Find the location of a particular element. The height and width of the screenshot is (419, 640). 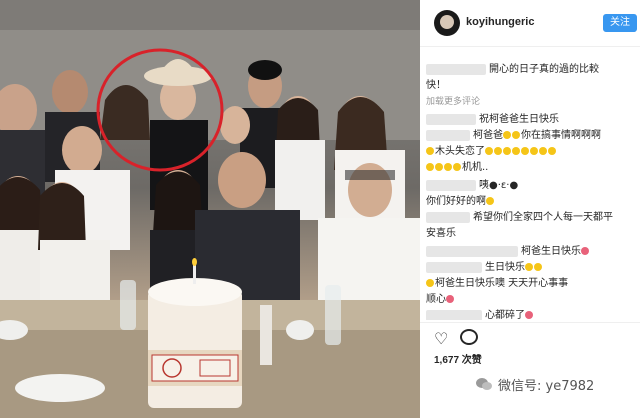

comment-text: 顺心 is located at coordinates (436, 299).